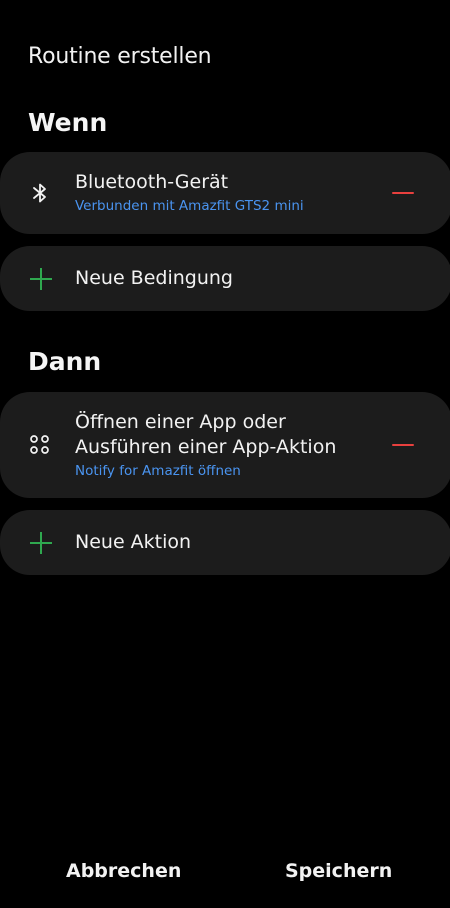 This screenshot has height=908, width=450. What do you see at coordinates (189, 206) in the screenshot?
I see `condition-subtitle: Verbunden mit Amazfit GTS2 mini` at bounding box center [189, 206].